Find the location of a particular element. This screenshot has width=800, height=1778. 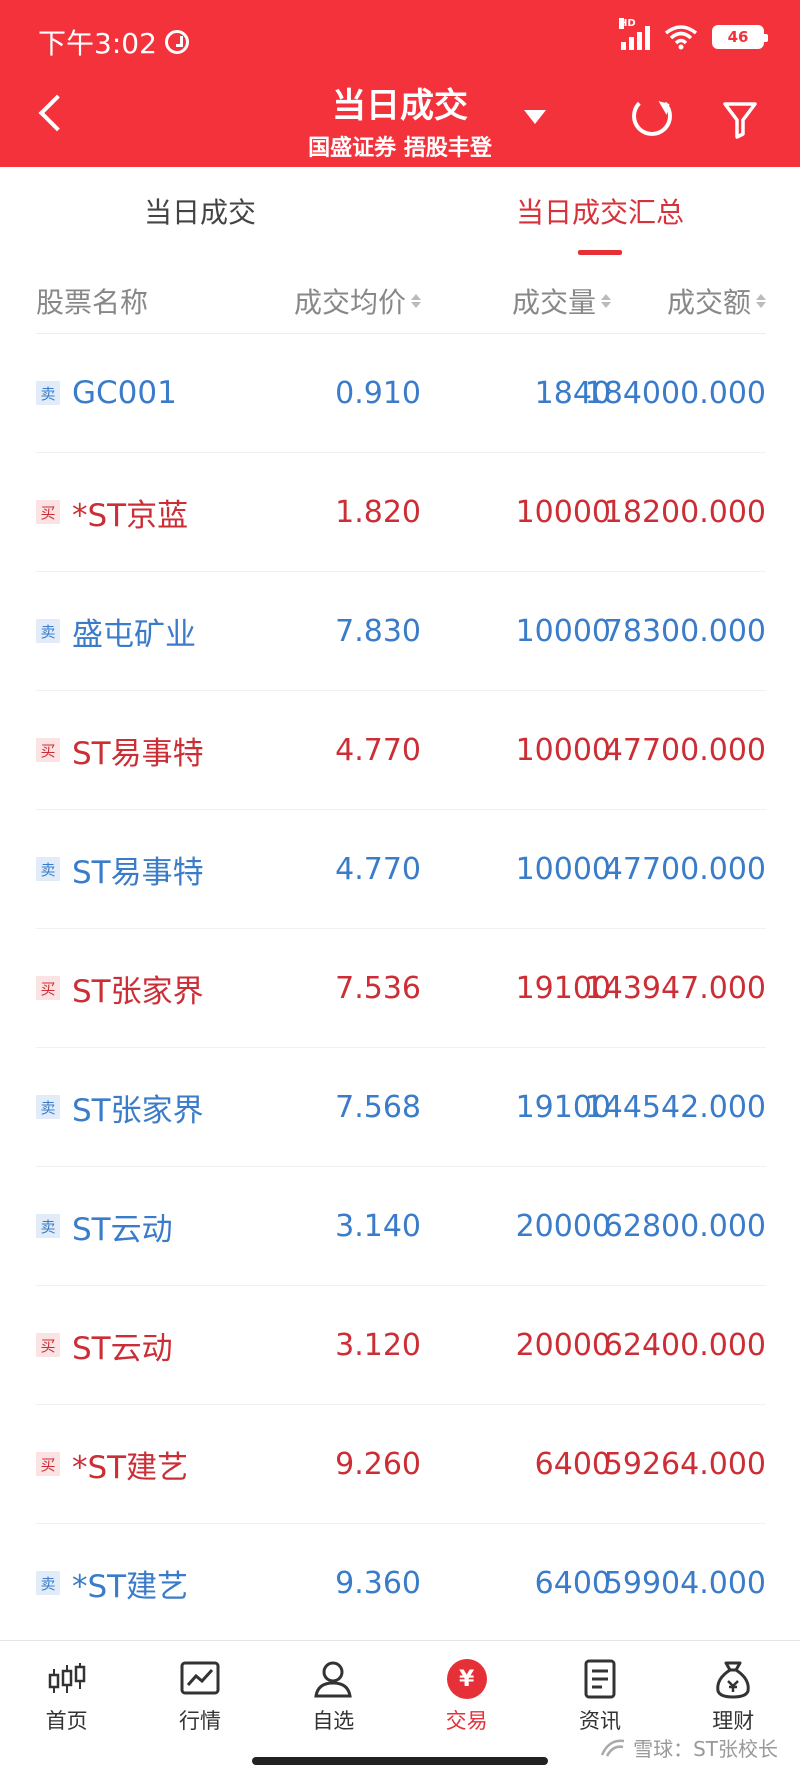

tab-today-trades: 当日成交 is located at coordinates (200, 211).